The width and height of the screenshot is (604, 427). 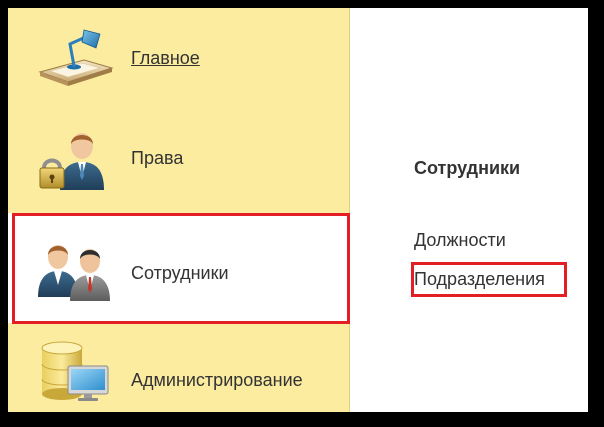 What do you see at coordinates (165, 58) in the screenshot?
I see `sidebar-item-label: Главное` at bounding box center [165, 58].